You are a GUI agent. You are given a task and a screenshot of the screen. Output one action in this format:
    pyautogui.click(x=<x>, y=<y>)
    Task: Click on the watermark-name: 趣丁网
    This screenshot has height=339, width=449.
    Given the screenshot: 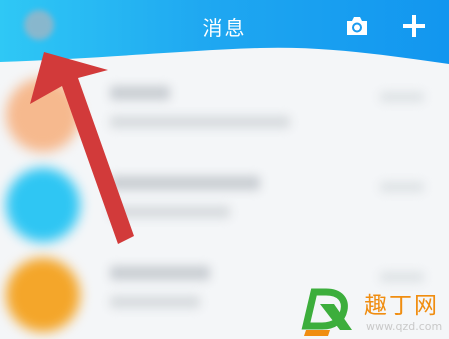 What is the action you would take?
    pyautogui.click(x=401, y=306)
    